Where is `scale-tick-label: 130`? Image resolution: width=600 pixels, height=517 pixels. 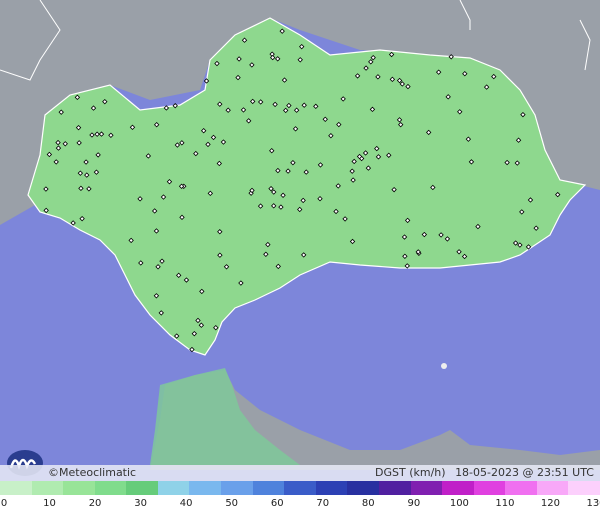
scale-tick-label: 130 is located at coordinates (593, 503).